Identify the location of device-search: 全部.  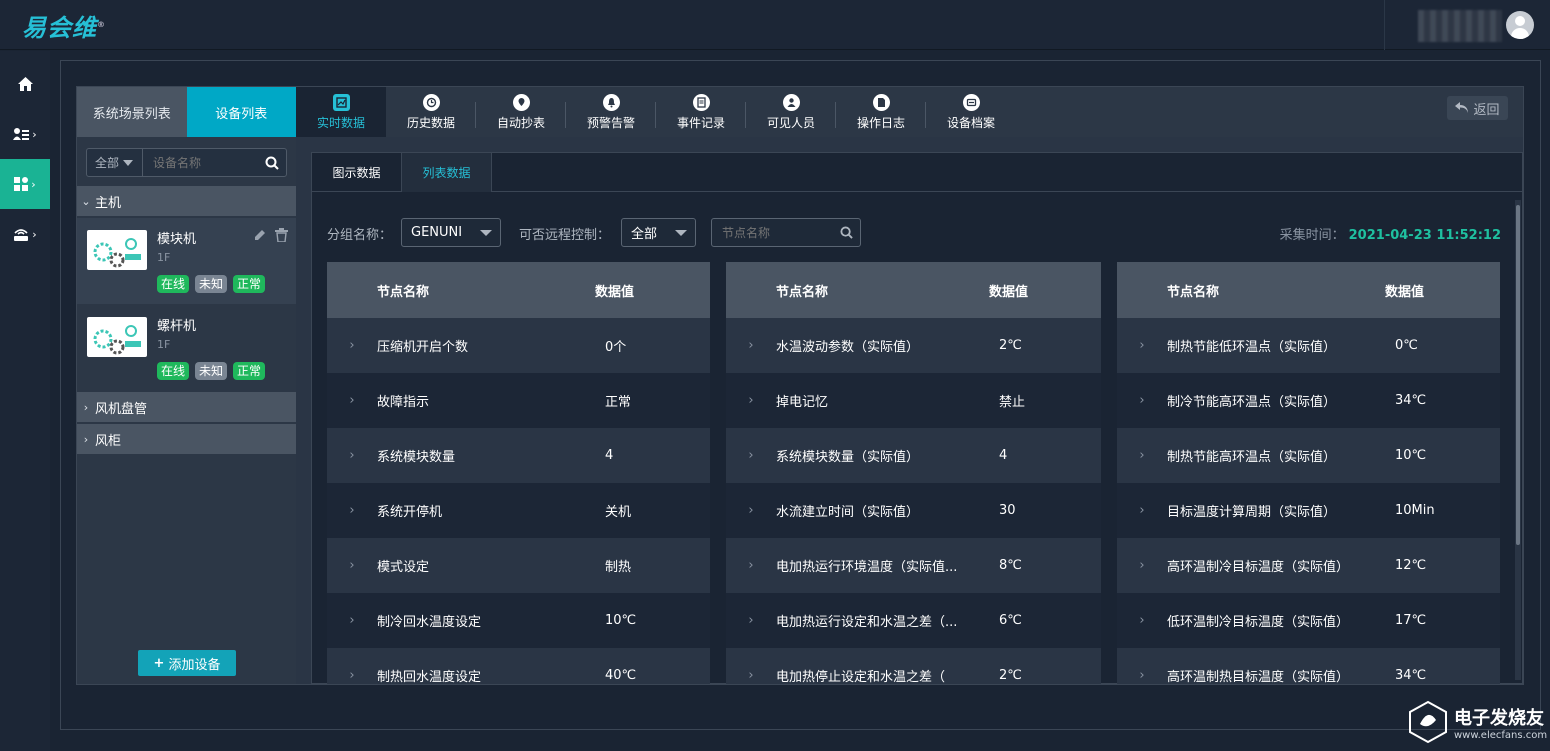
(186, 162).